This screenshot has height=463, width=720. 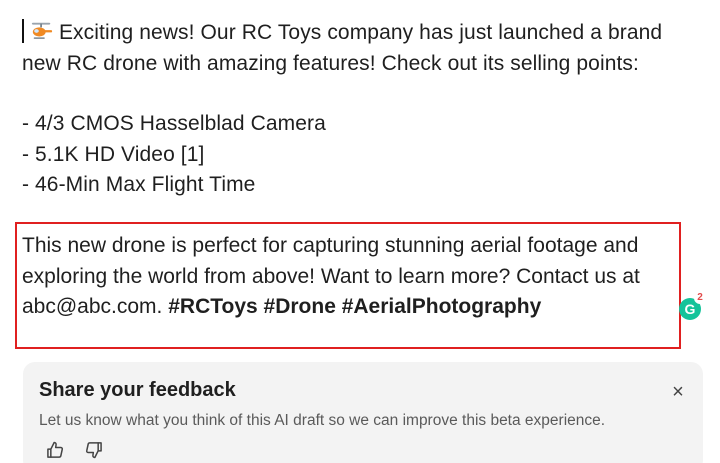 I want to click on list-item: - 4/3 CMOS Hasselblad Camera, so click(x=174, y=123).